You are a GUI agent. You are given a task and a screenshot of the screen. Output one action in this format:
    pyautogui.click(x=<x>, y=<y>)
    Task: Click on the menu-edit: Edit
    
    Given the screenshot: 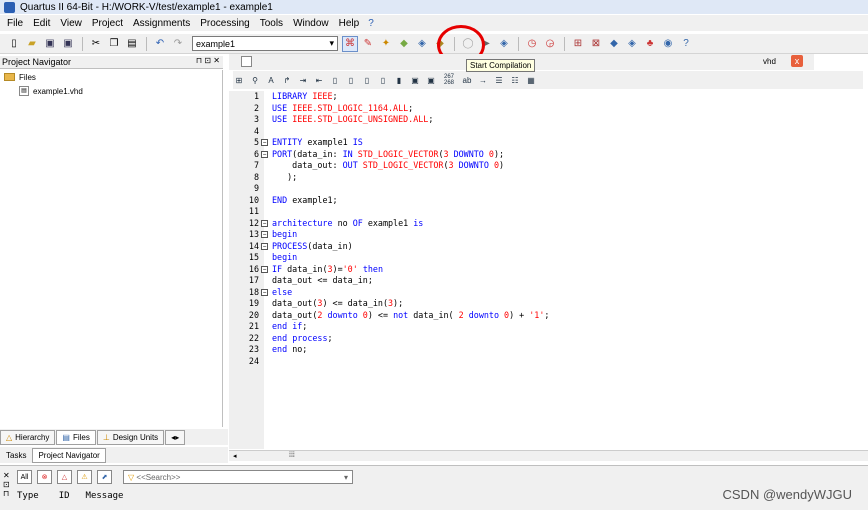 What is the action you would take?
    pyautogui.click(x=41, y=23)
    